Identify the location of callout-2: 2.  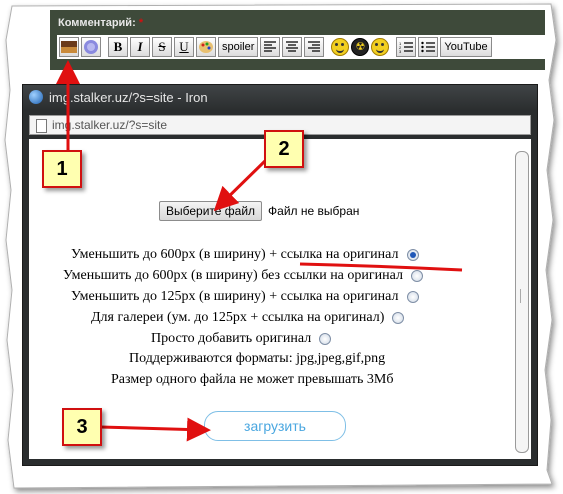
(284, 149).